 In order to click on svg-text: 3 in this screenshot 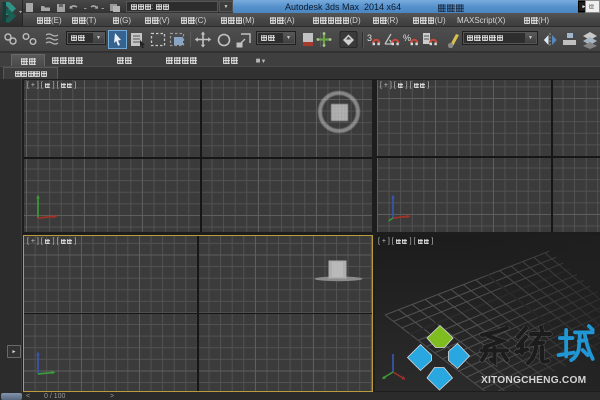, I will do `click(369, 38)`.